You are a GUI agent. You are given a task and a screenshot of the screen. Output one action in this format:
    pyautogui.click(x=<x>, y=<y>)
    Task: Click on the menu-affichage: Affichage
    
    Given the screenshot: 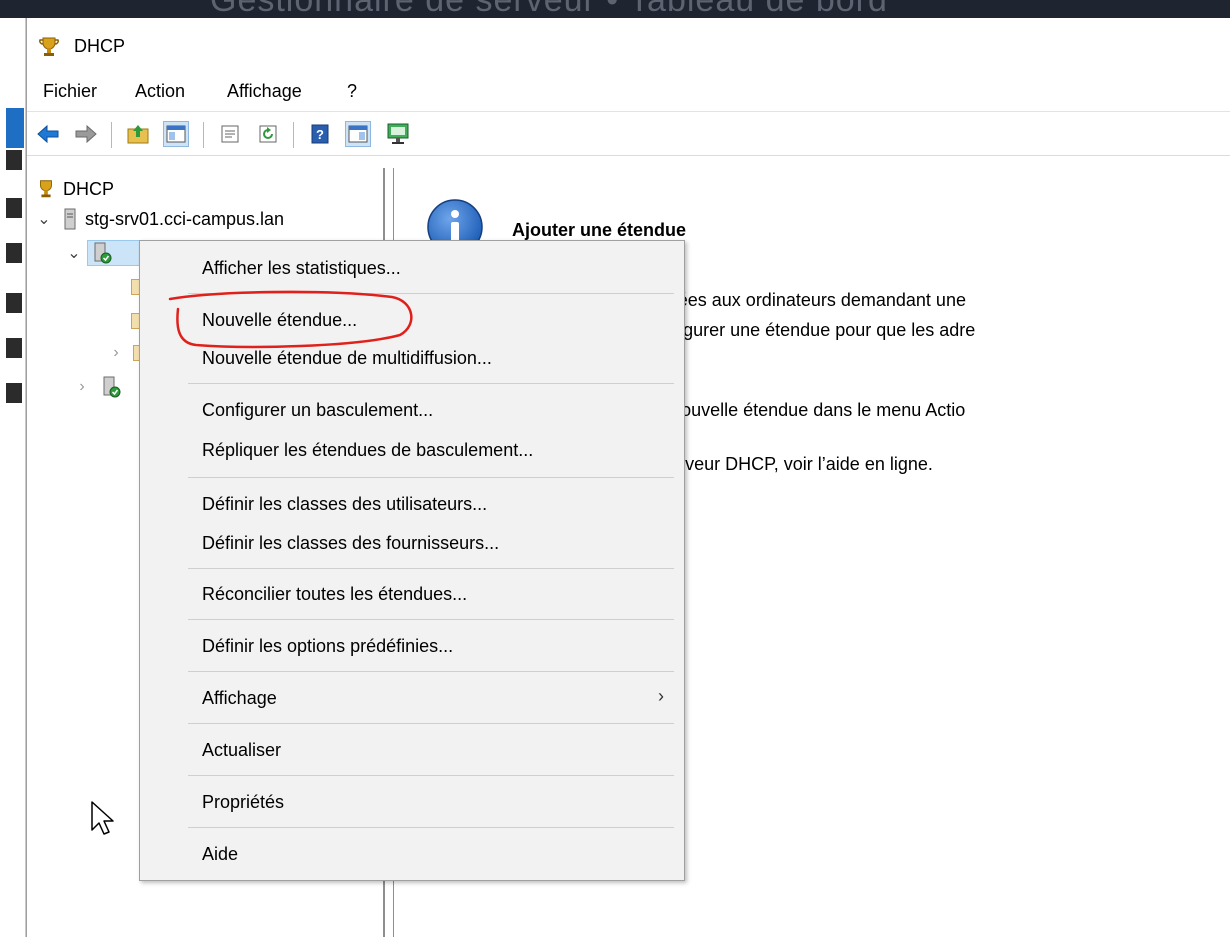 What is the action you would take?
    pyautogui.click(x=264, y=91)
    